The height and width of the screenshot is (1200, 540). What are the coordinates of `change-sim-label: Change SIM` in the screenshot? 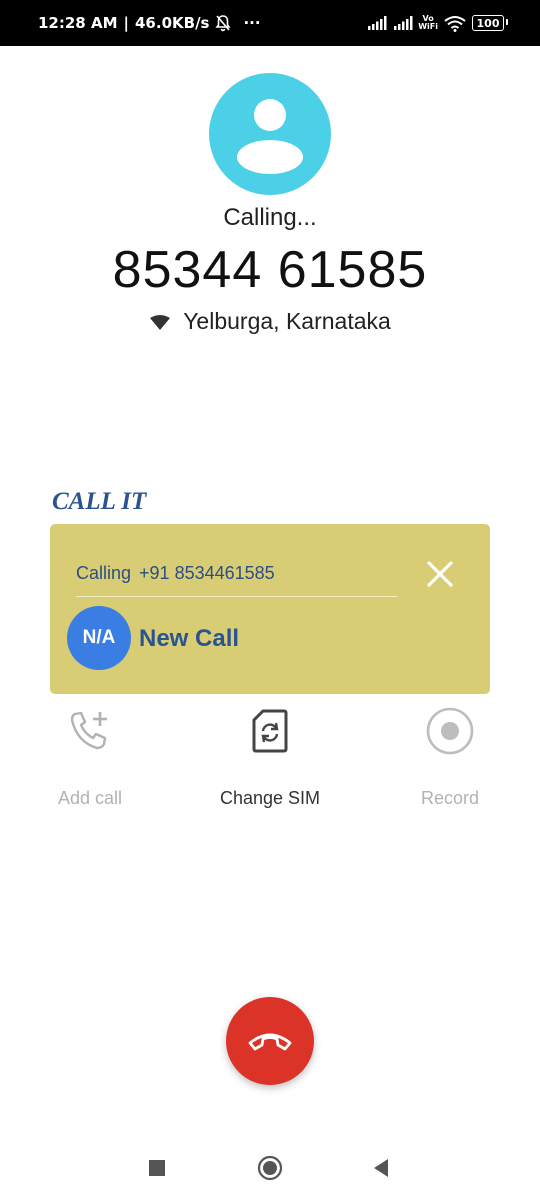 It's located at (270, 798).